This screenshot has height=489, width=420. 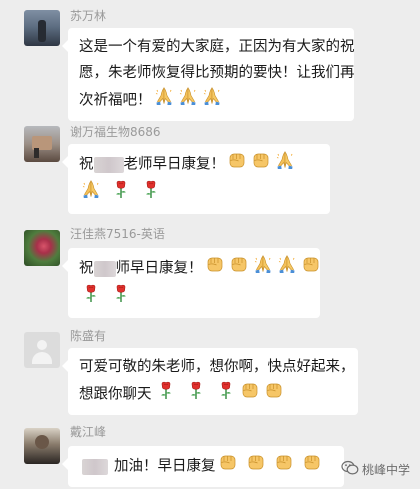 I want to click on message-bubble: 祝 老师早日康复！, so click(x=196, y=179).